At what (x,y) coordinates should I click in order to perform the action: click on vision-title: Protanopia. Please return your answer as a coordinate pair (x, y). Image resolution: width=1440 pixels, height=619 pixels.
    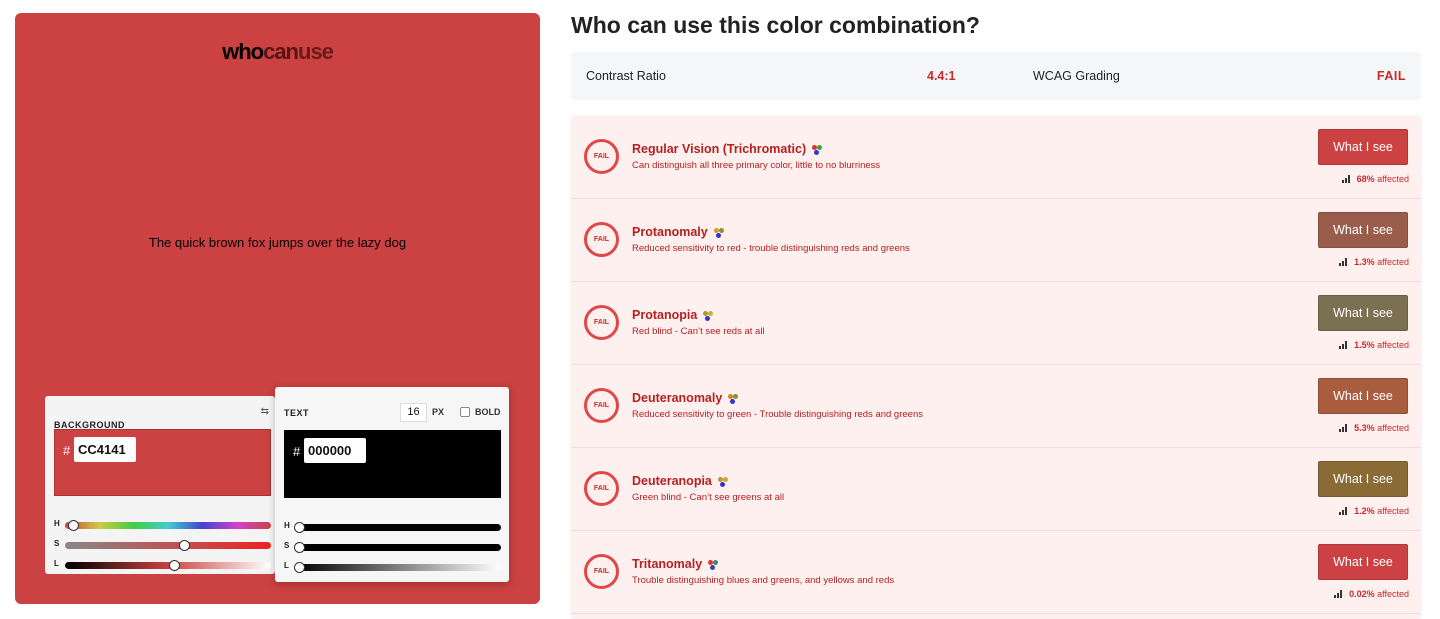
    Looking at the image, I should click on (673, 315).